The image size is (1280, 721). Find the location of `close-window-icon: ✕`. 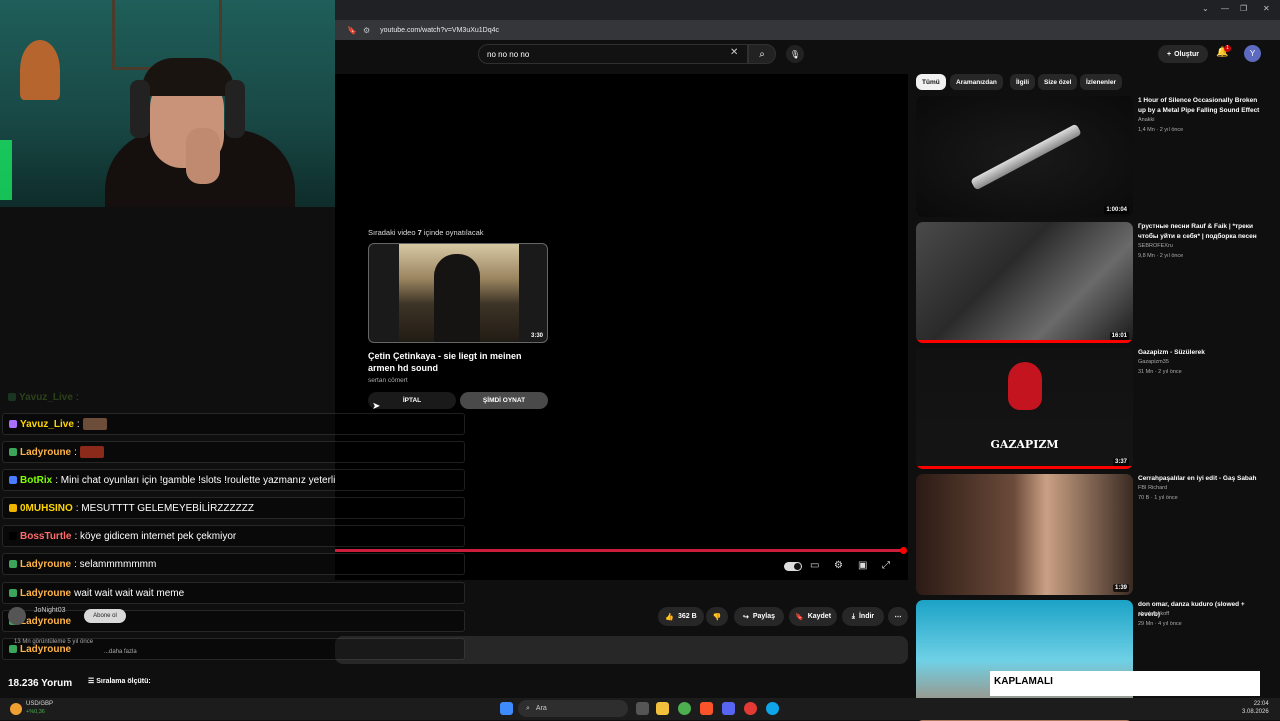

close-window-icon: ✕ is located at coordinates (1266, 8).